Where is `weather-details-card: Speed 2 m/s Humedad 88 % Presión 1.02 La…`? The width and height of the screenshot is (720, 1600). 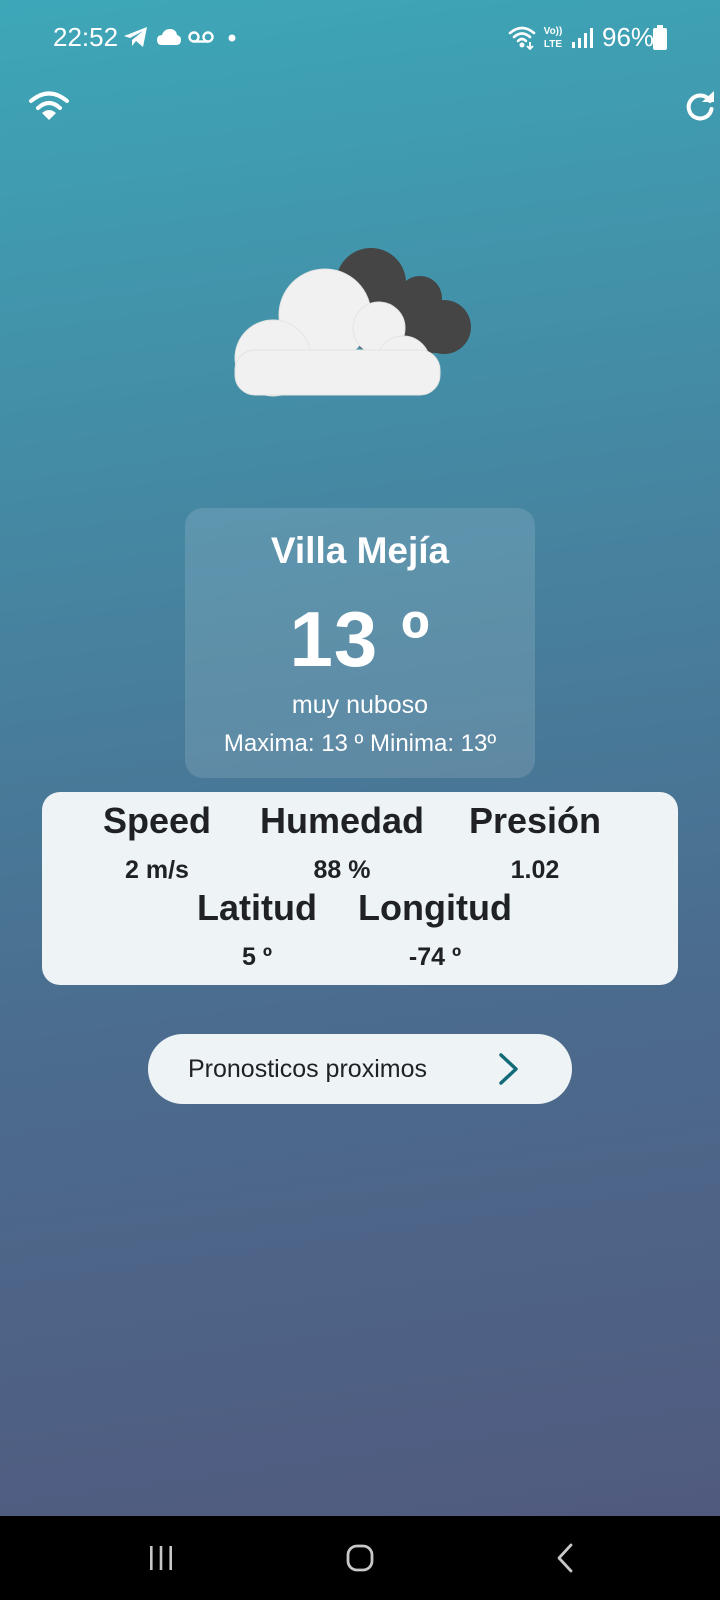 weather-details-card: Speed 2 m/s Humedad 88 % Presión 1.02 La… is located at coordinates (360, 888).